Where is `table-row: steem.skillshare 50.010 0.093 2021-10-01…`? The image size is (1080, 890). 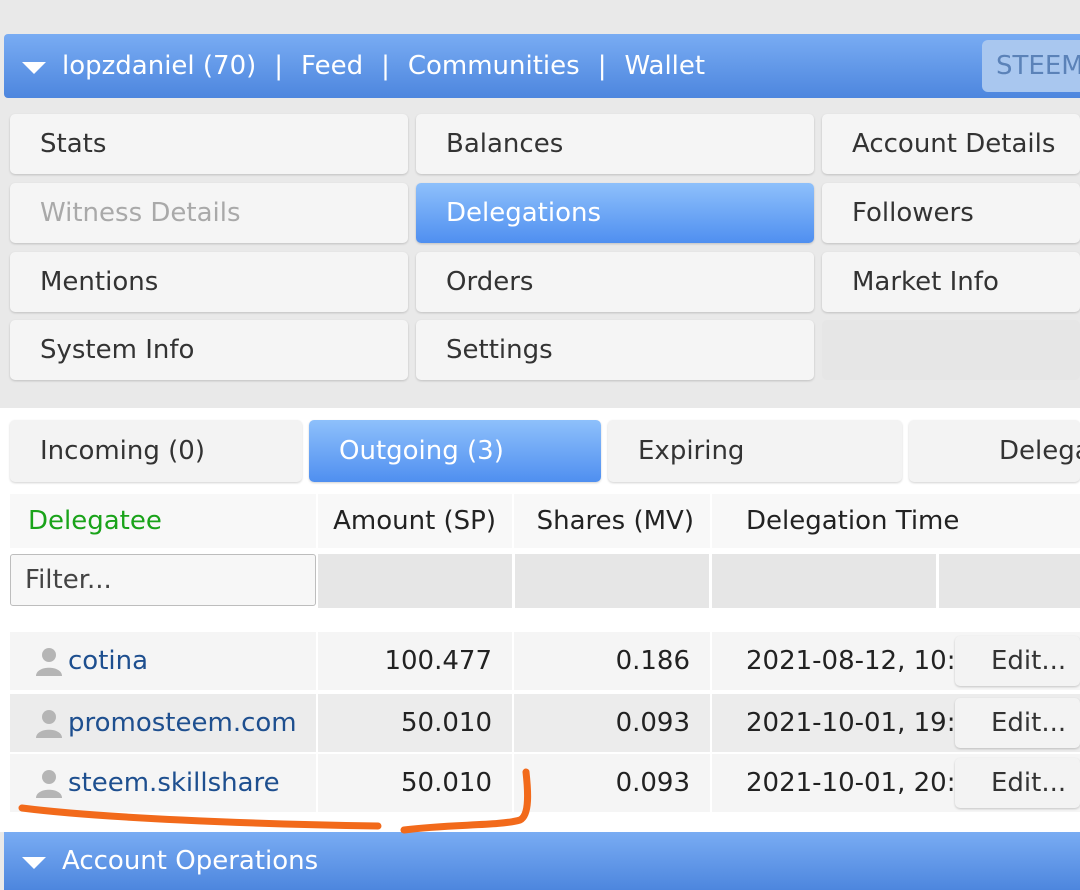 table-row: steem.skillshare 50.010 0.093 2021-10-01… is located at coordinates (540, 783).